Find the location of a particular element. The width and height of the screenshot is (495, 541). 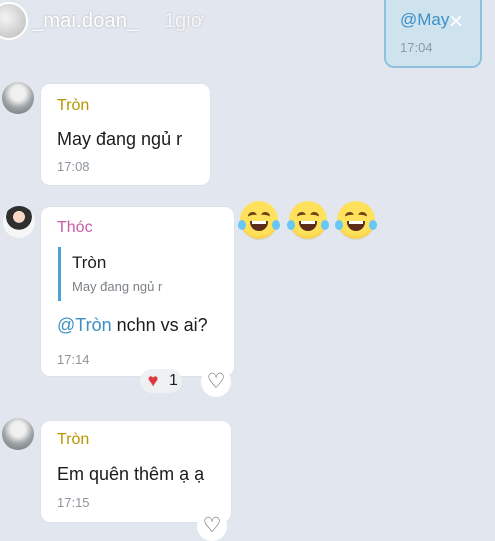

message-text: May đang ngủ r is located at coordinates (120, 139).